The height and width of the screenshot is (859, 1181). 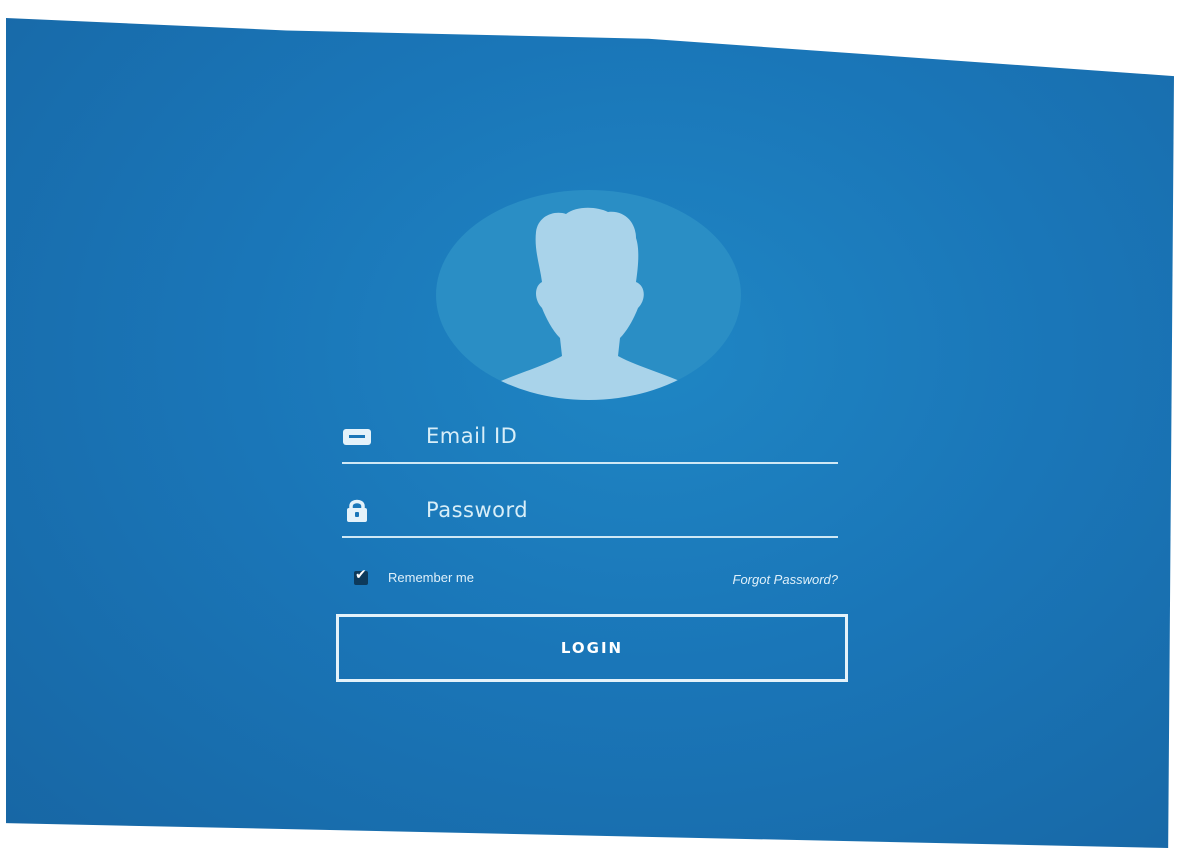 I want to click on envelope-icon, so click(x=357, y=437).